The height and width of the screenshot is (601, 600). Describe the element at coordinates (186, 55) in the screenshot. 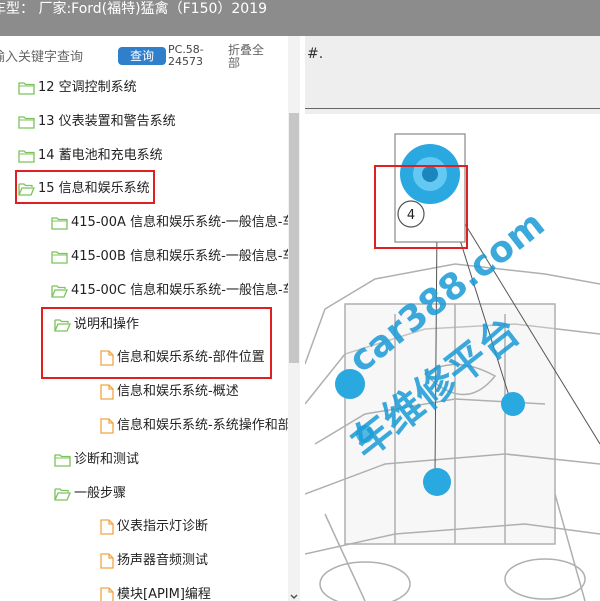

I see `pc-code-label: PC.58-24573` at that location.